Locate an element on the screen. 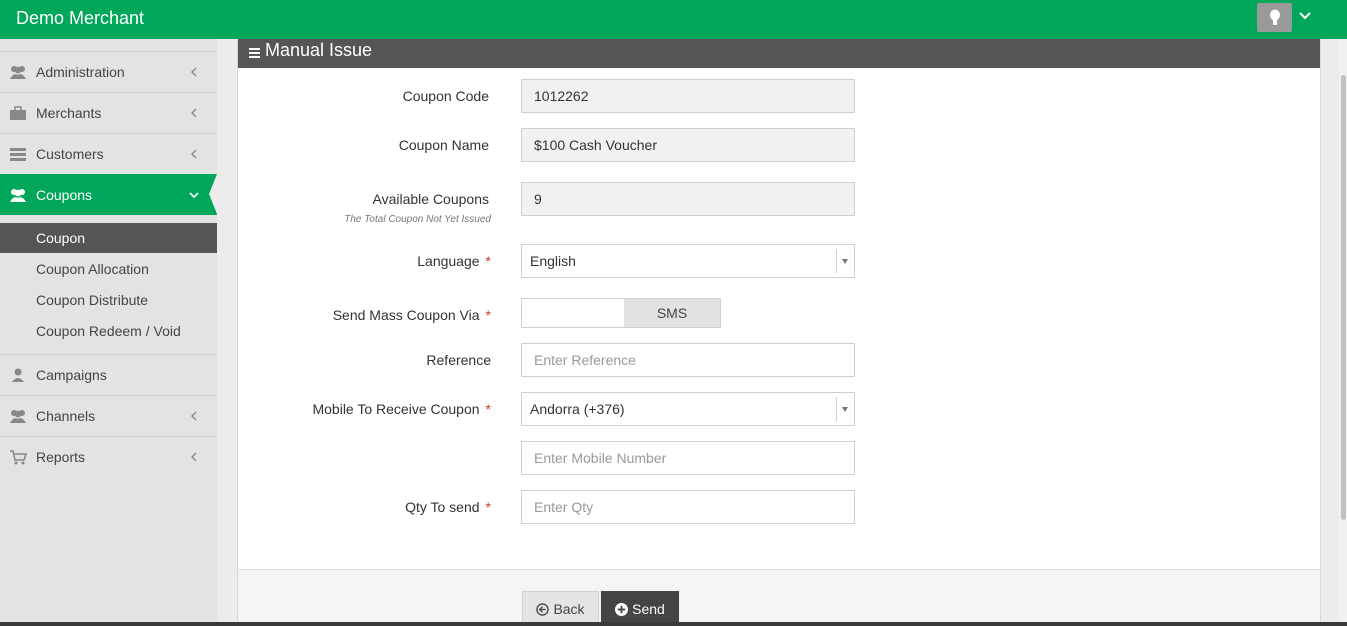  send-via-toggle-group: SMS is located at coordinates (621, 313).